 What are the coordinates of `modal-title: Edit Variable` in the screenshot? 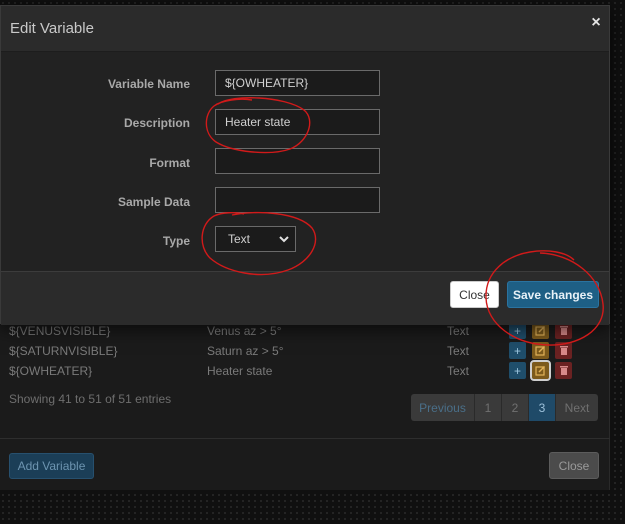 It's located at (52, 28).